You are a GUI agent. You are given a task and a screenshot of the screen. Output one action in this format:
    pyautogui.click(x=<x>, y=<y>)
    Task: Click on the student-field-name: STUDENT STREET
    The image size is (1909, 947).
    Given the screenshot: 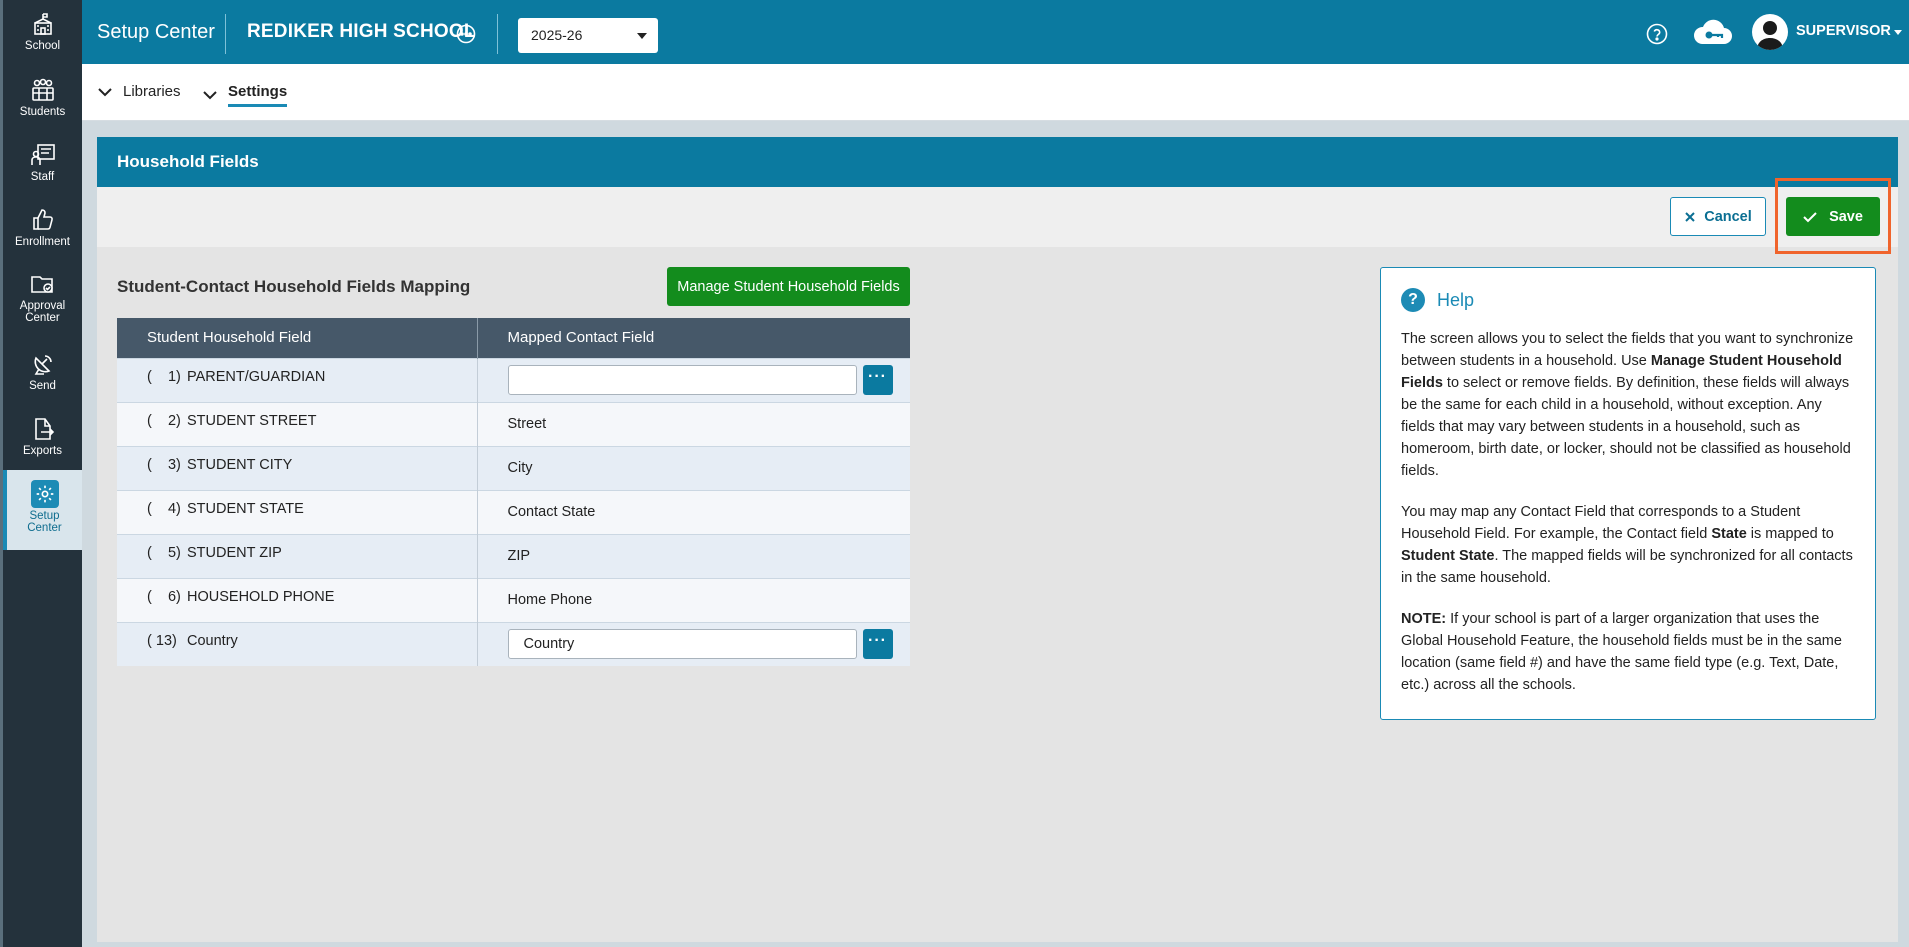 What is the action you would take?
    pyautogui.click(x=252, y=420)
    